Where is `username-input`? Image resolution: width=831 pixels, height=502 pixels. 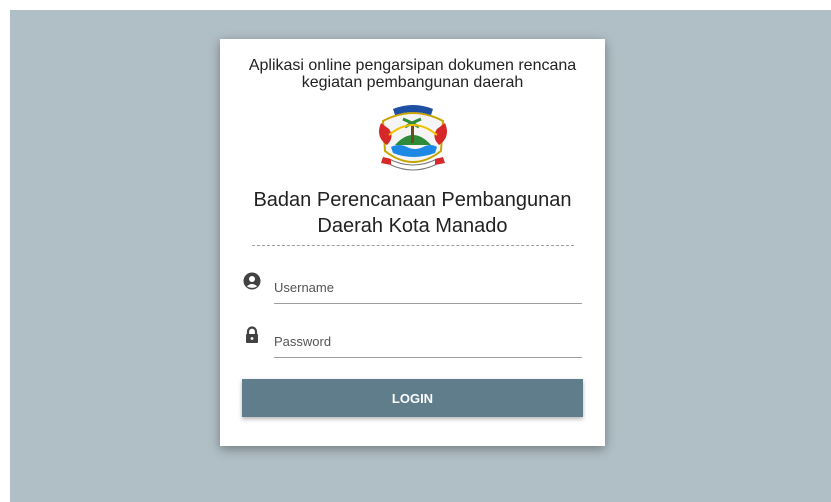 username-input is located at coordinates (428, 289).